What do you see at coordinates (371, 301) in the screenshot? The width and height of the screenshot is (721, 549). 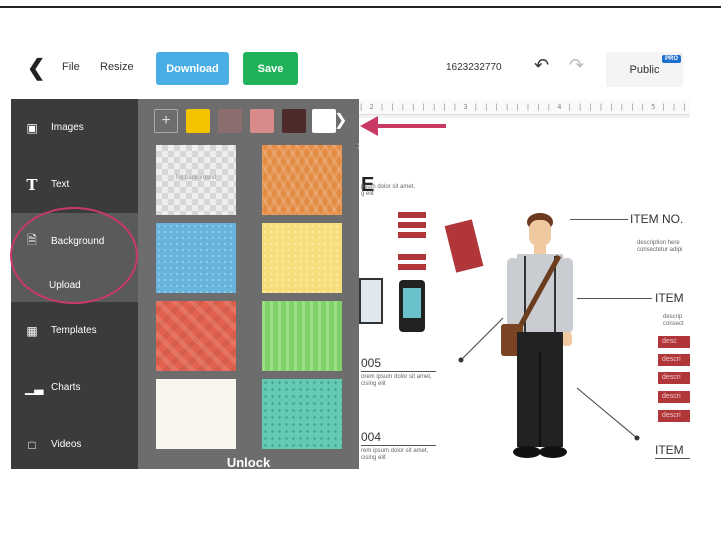 I see `laptop-graphic` at bounding box center [371, 301].